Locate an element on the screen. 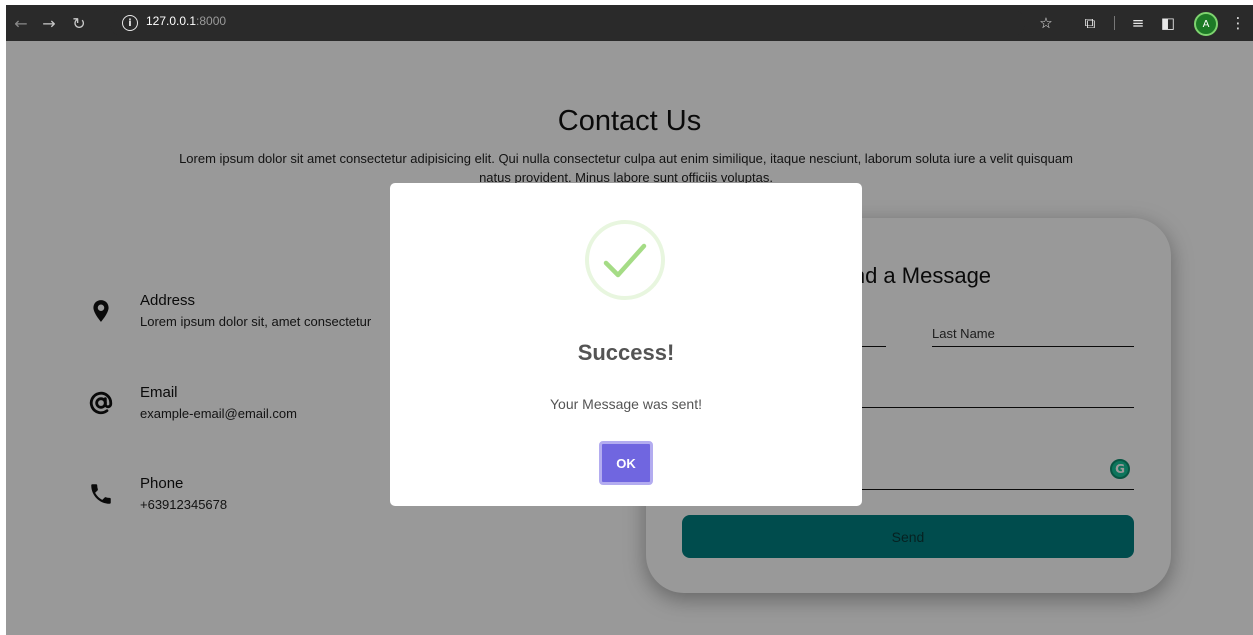  success-check-icon is located at coordinates (625, 260).